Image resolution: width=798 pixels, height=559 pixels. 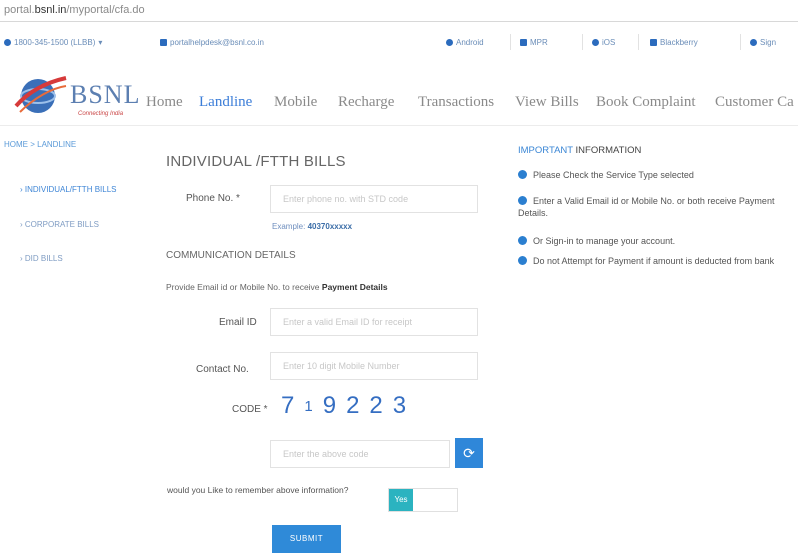 I want to click on important-info-heading: IMPORTANT INFORMATION, so click(x=580, y=150).